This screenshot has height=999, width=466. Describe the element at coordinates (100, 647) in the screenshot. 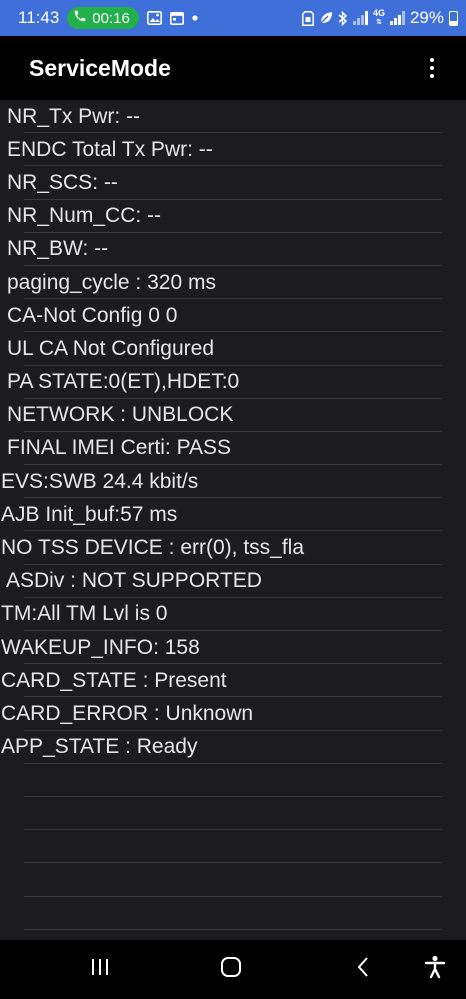

I see `list-item-text: WAKEUP_INFO: 158` at that location.